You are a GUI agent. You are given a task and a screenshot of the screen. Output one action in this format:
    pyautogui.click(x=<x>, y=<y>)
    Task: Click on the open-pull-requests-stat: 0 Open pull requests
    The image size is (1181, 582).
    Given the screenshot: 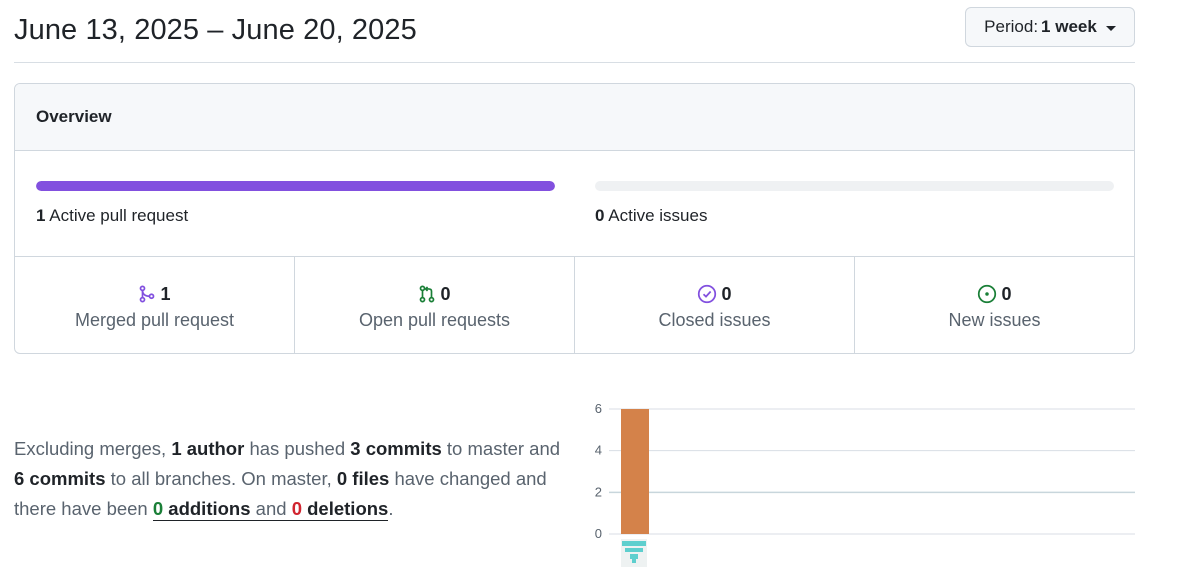 What is the action you would take?
    pyautogui.click(x=435, y=305)
    